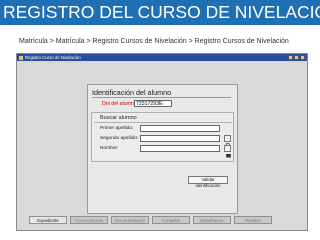  Describe the element at coordinates (89, 220) in the screenshot. I see `tab-convocatorias: Convocatorias` at that location.